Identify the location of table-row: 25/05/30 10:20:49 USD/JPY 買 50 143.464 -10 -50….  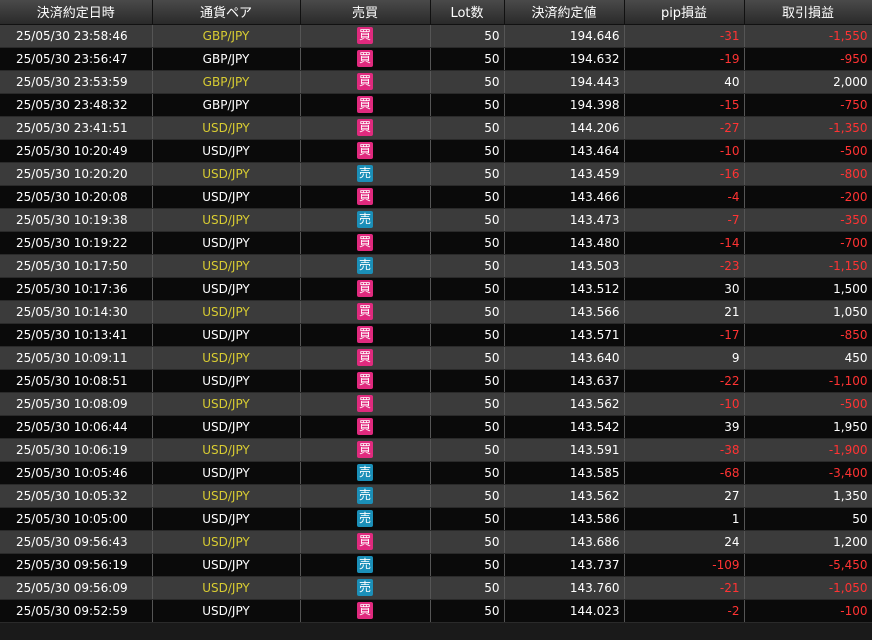
(436, 151).